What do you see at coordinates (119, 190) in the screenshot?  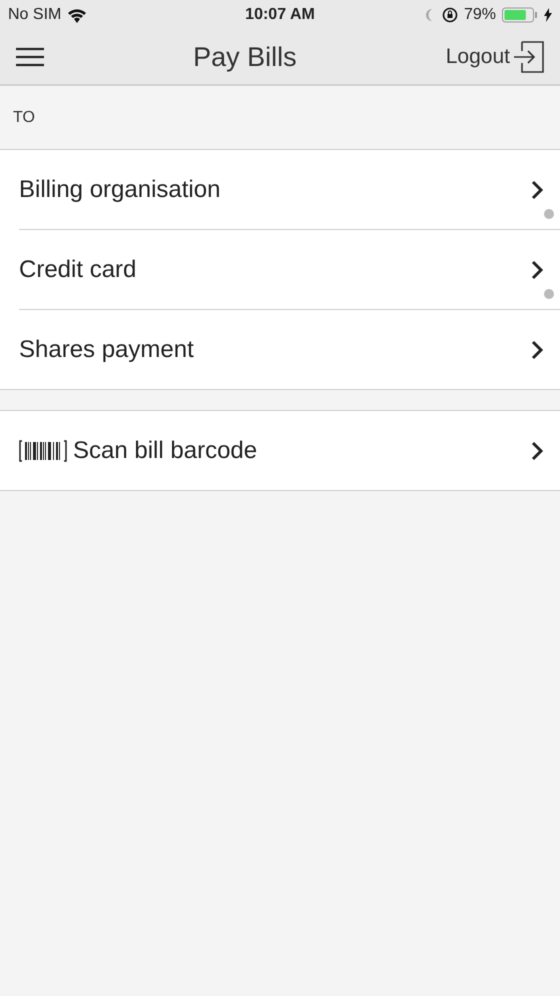 I see `list-item-label: Billing organisation` at bounding box center [119, 190].